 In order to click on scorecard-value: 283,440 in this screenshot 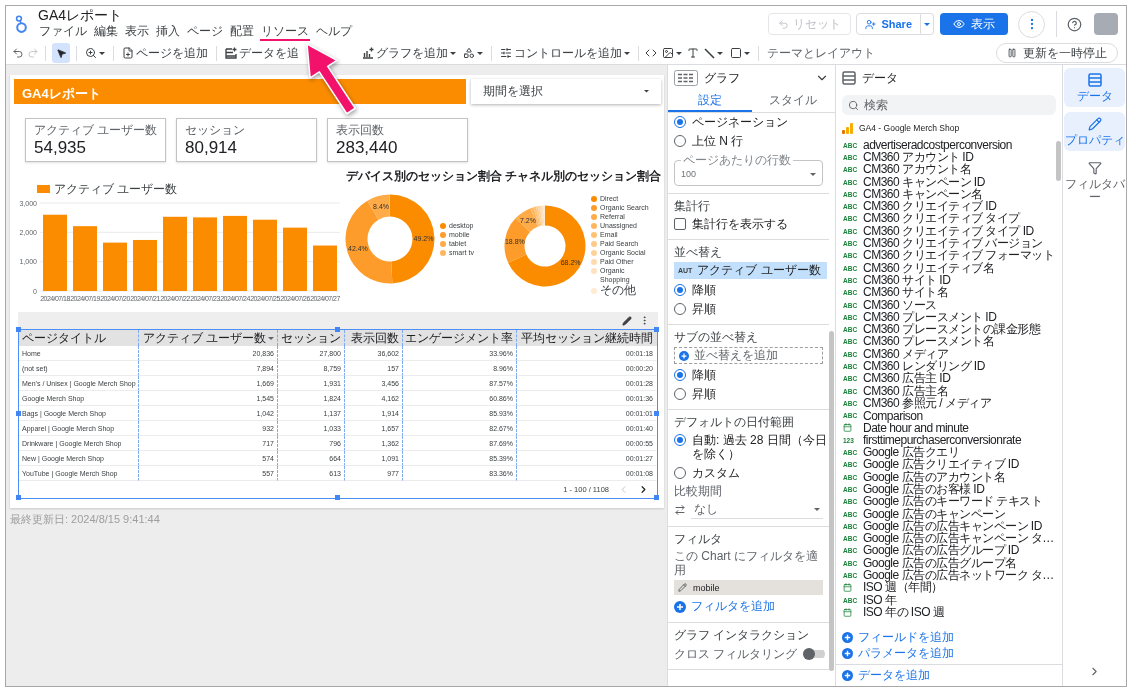, I will do `click(367, 148)`.